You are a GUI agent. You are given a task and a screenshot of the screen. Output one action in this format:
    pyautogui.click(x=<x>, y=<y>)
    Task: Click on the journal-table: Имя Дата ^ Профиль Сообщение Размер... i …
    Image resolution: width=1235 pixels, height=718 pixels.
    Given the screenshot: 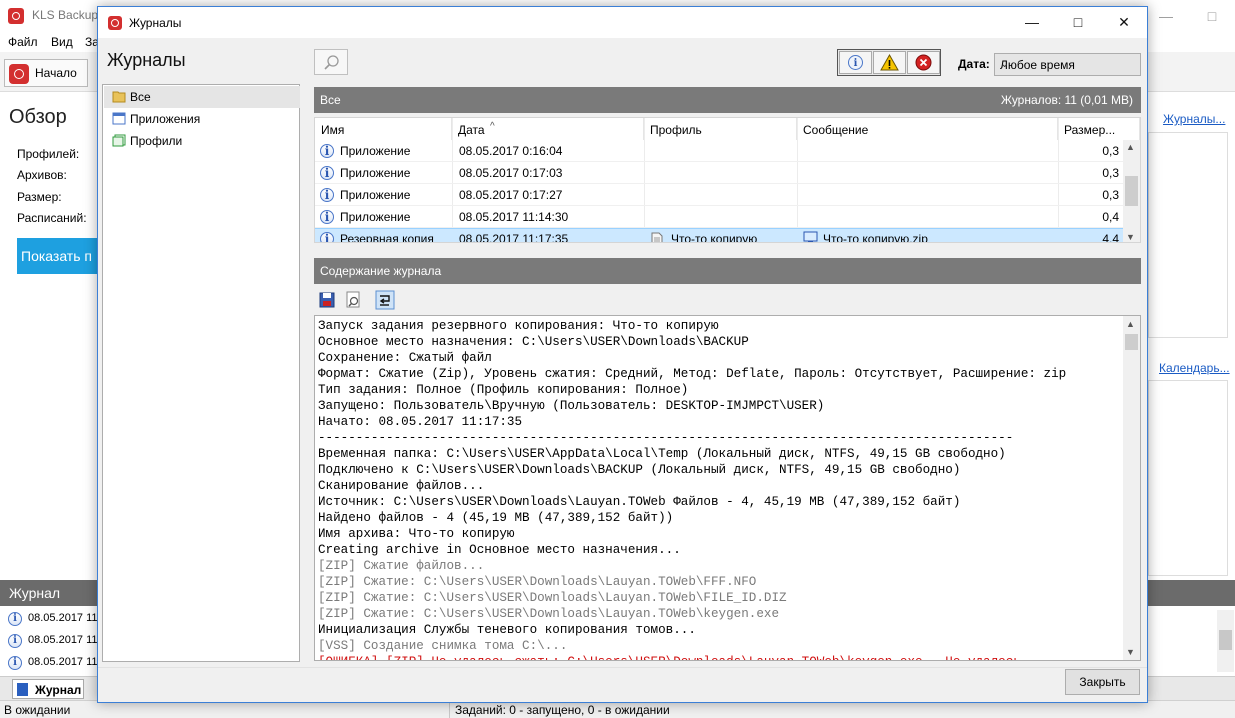 What is the action you would take?
    pyautogui.click(x=727, y=180)
    